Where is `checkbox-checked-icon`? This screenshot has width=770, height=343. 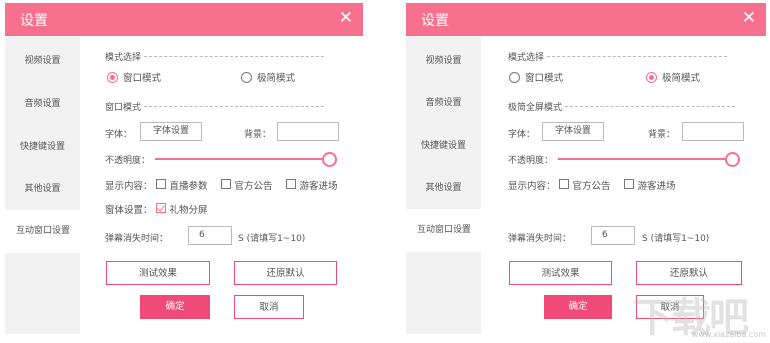 checkbox-checked-icon is located at coordinates (160, 208).